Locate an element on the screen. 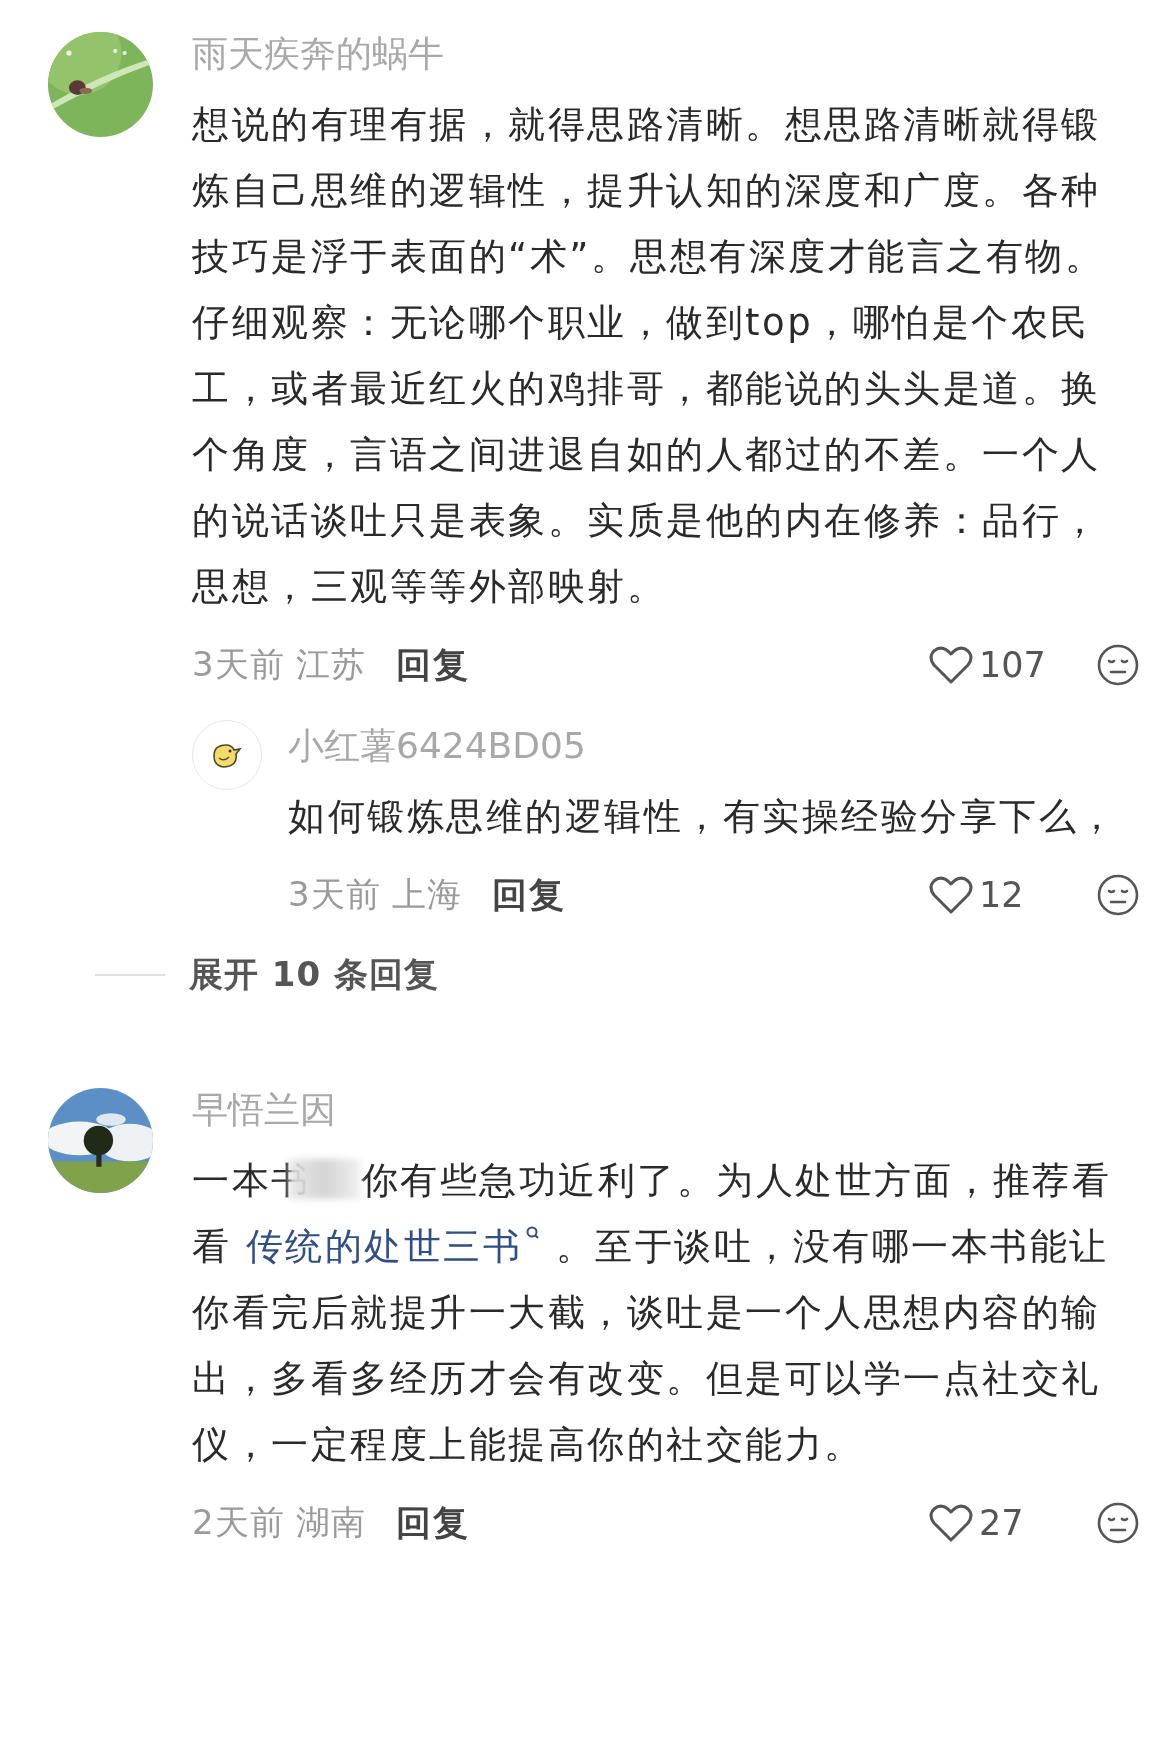  like-button: 12 is located at coordinates (989, 895).